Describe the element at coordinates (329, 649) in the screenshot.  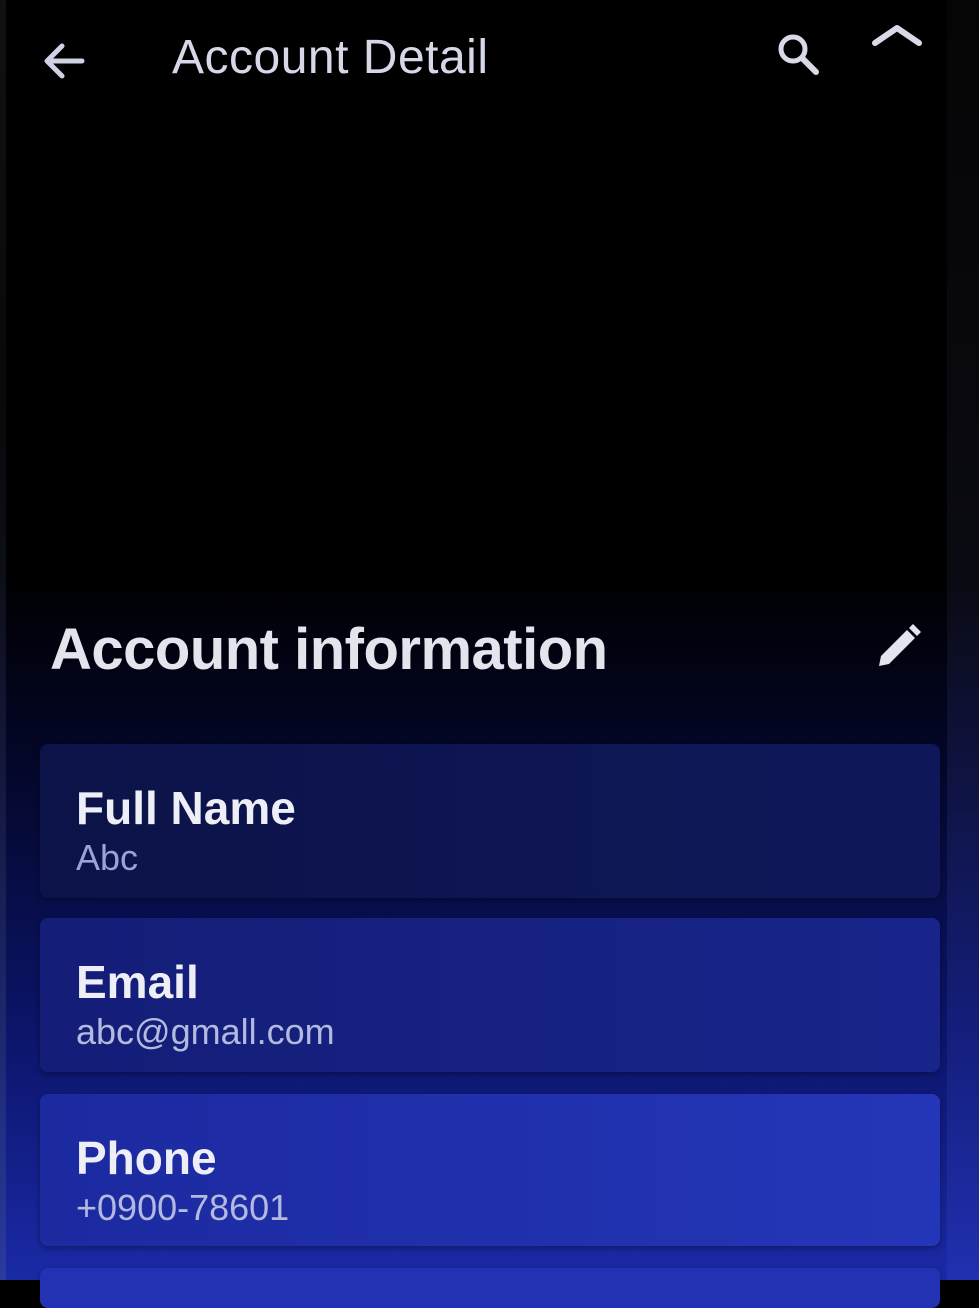
I see `section-title: Account information` at that location.